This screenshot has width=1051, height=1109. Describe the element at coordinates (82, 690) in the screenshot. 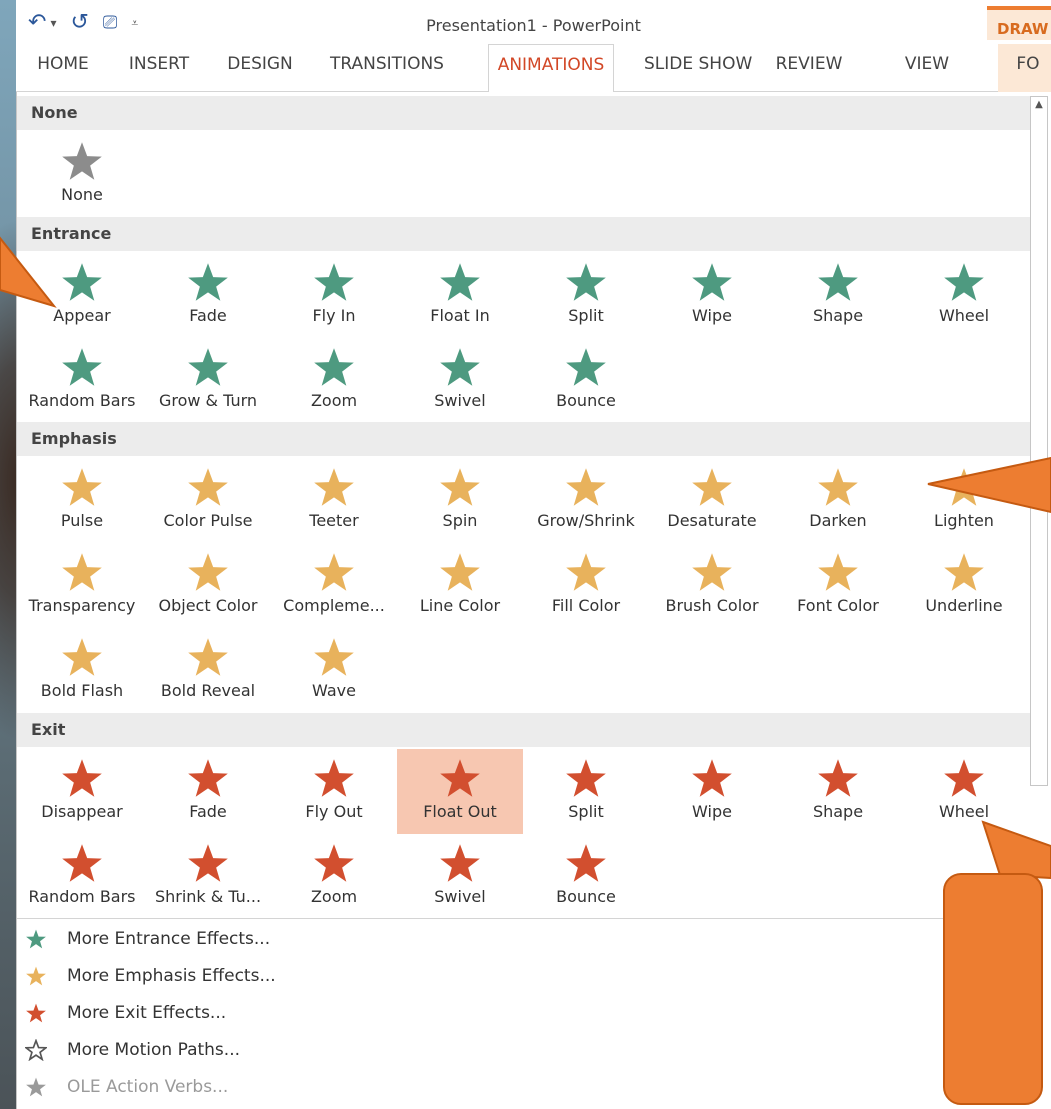

I see `effect-label: Bold Flash` at that location.